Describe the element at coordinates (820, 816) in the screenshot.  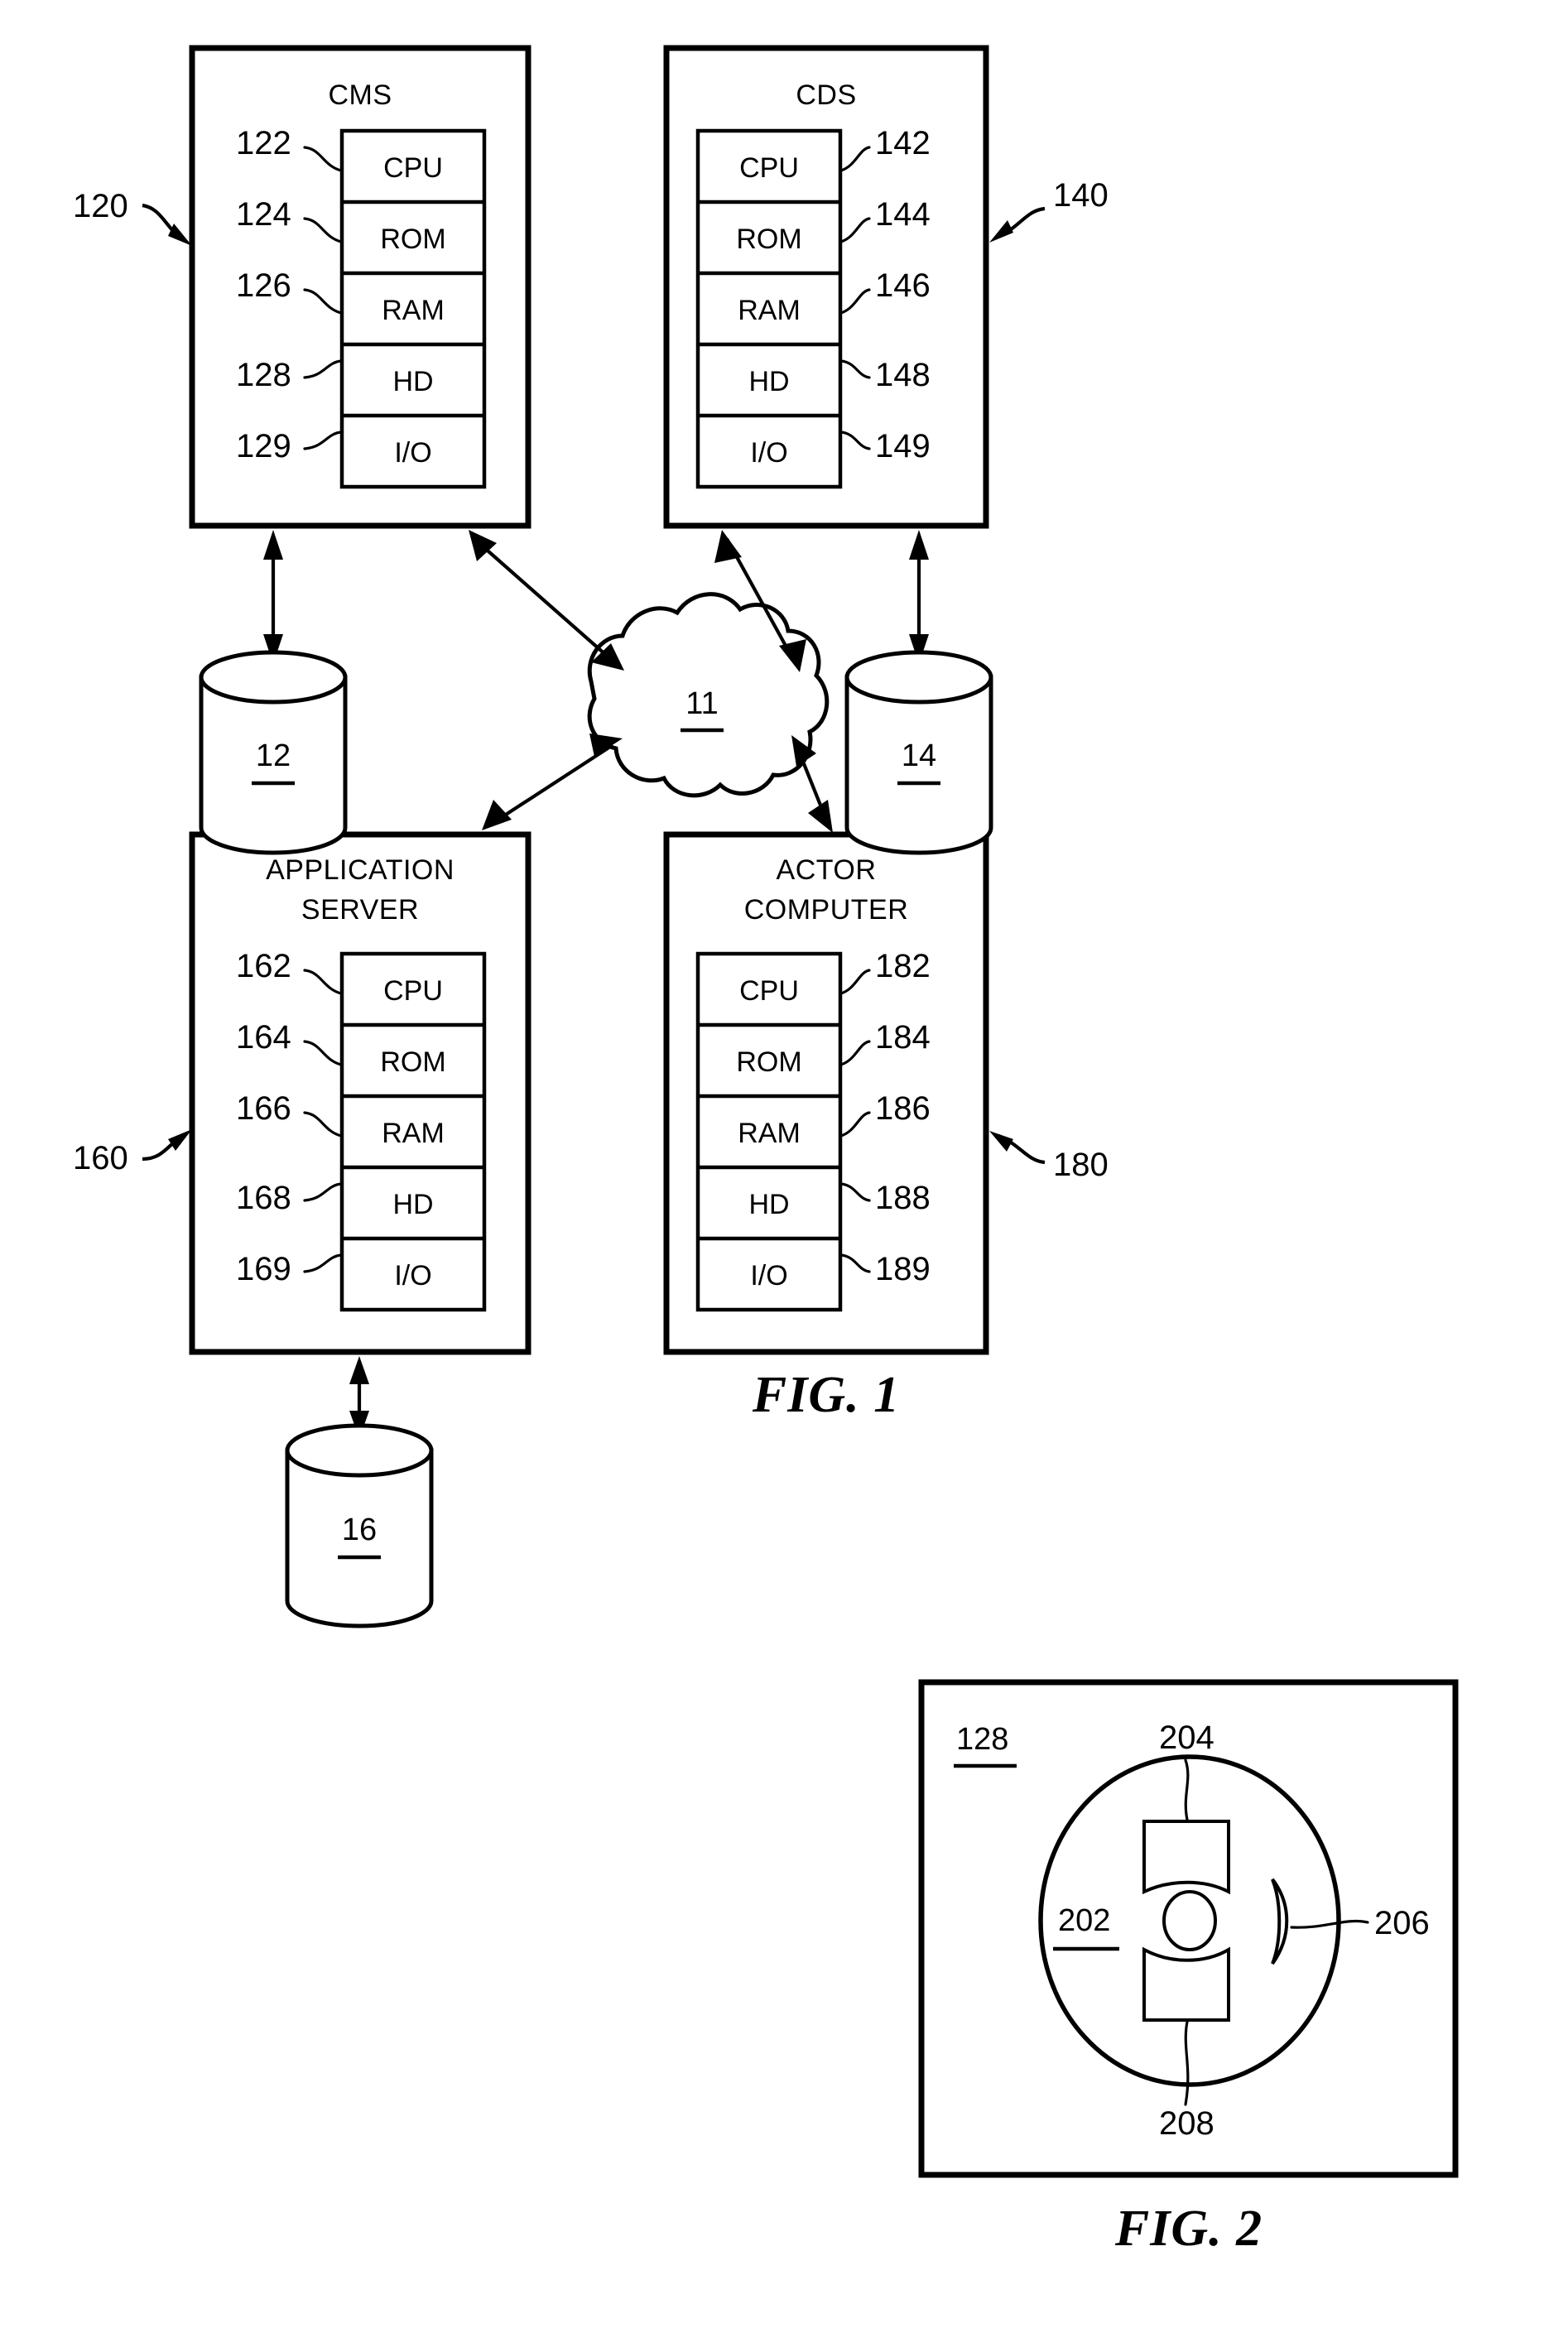
I see `connector-ac-cloud-arrowhead-down` at that location.